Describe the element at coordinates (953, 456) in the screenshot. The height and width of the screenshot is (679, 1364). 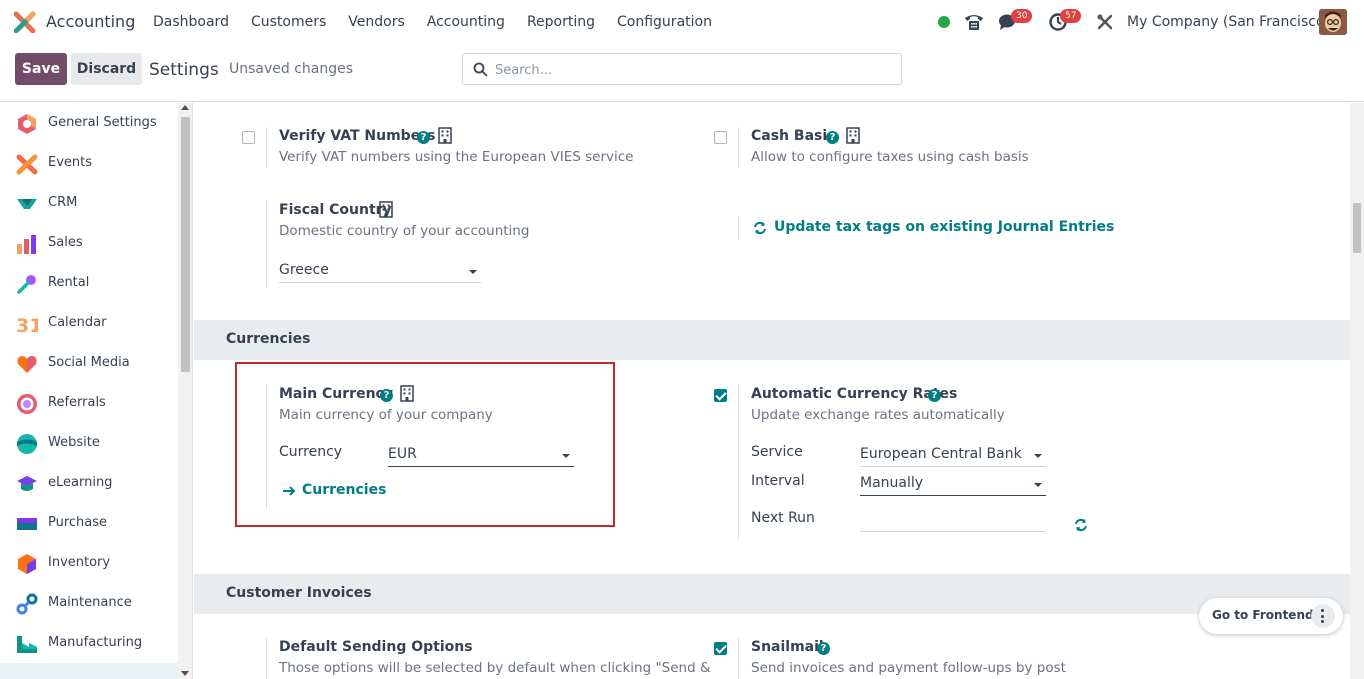
I see `service-select: European Central Bank` at that location.